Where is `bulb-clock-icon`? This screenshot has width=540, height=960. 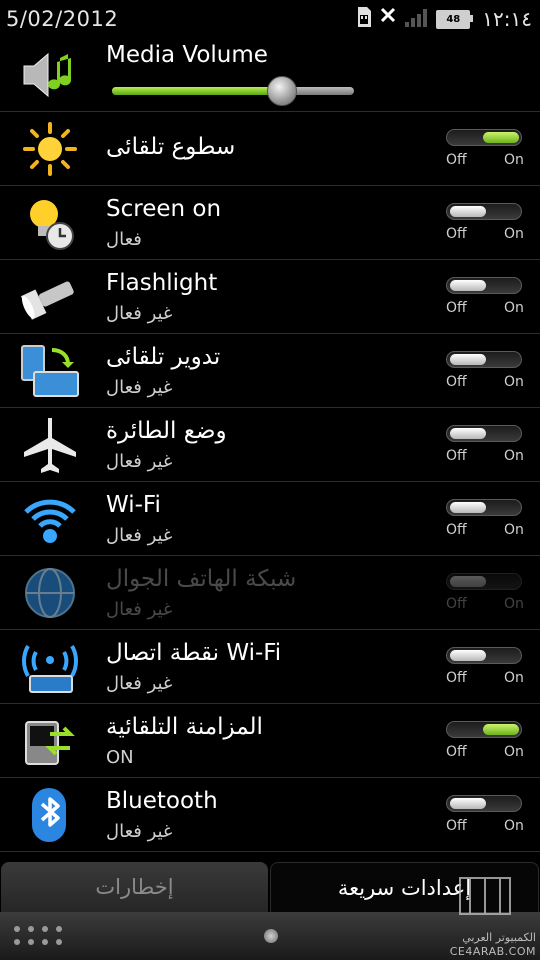 bulb-clock-icon is located at coordinates (50, 223).